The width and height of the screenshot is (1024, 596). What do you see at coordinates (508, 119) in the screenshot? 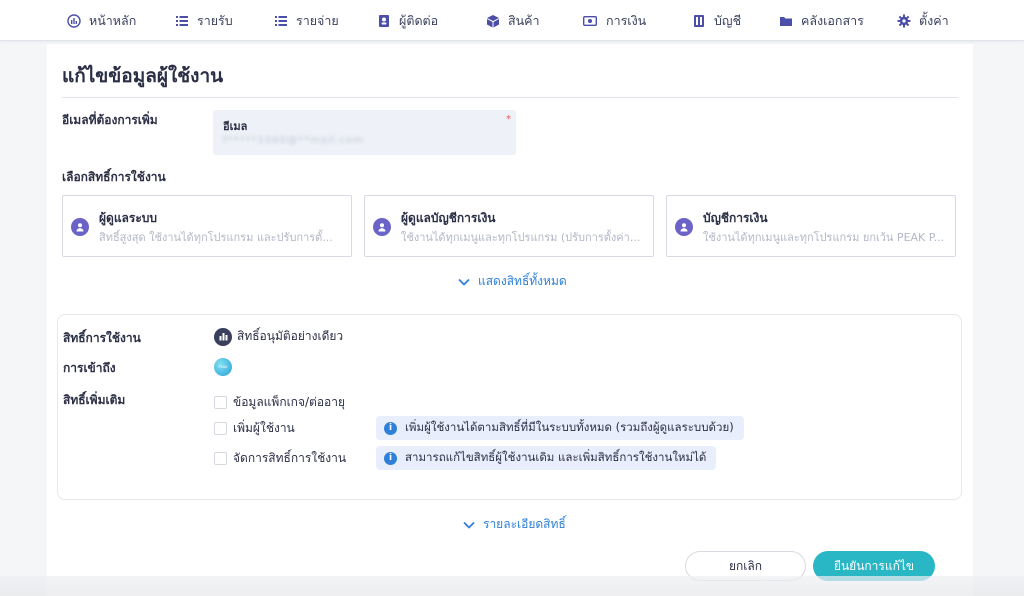
I see `required-mark: *` at bounding box center [508, 119].